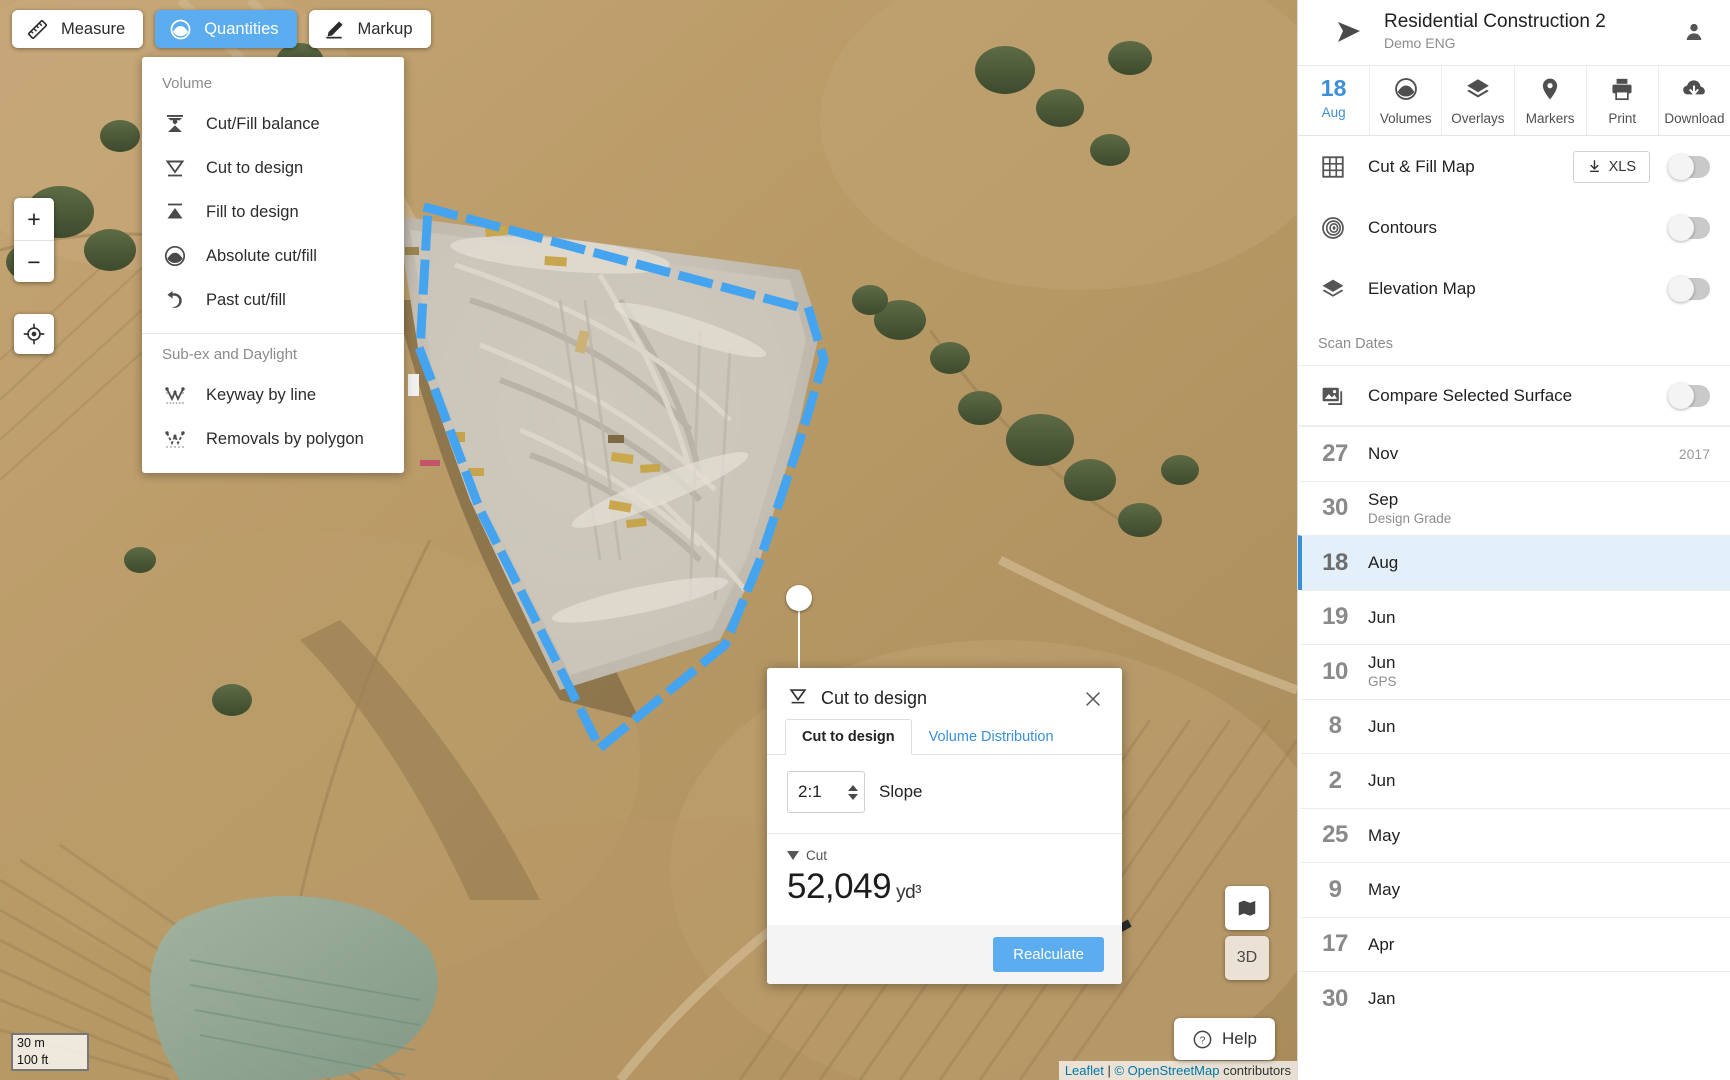  Describe the element at coordinates (1689, 395) in the screenshot. I see `toggle-compare-surface` at that location.